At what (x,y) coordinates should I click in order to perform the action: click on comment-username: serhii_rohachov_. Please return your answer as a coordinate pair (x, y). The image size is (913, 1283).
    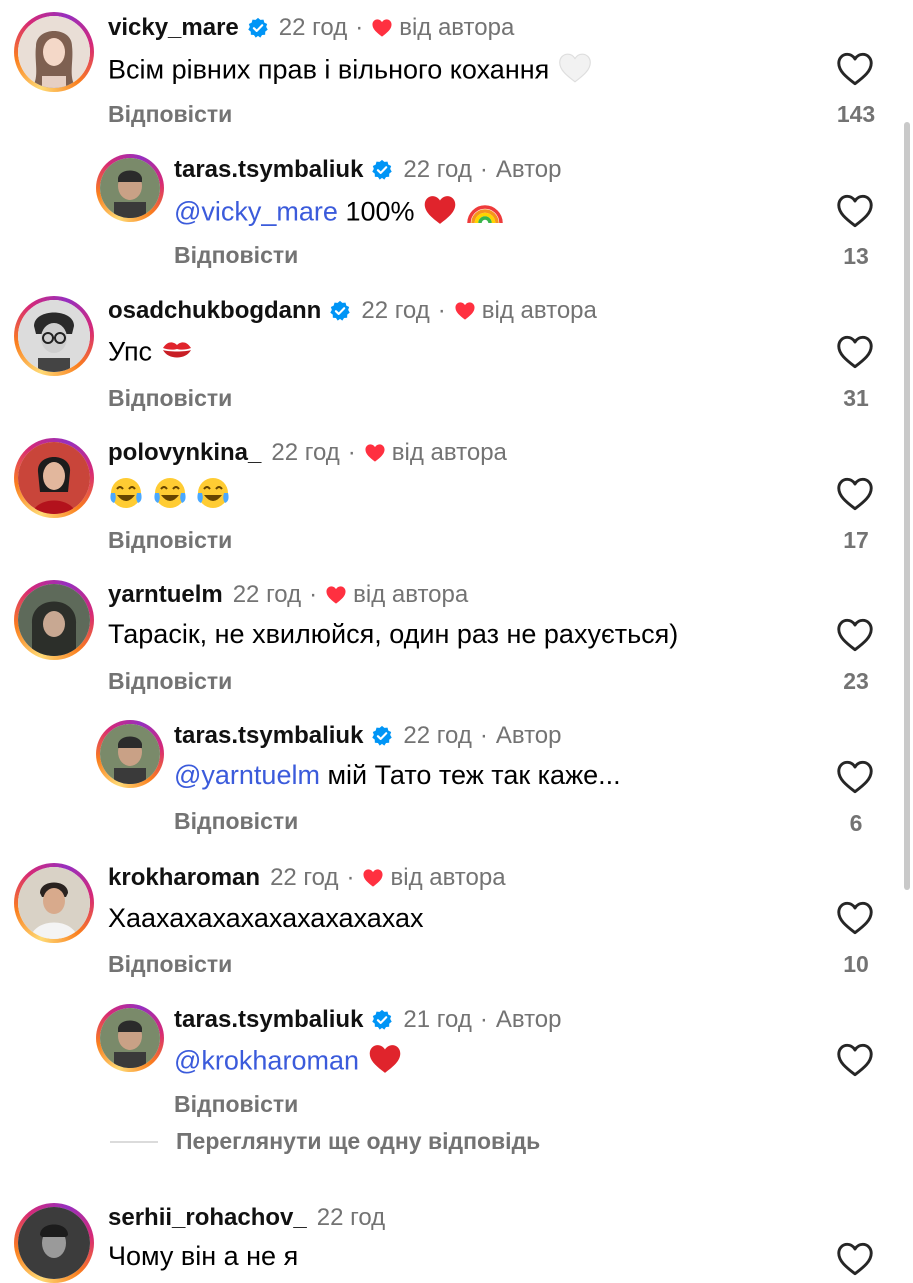
    Looking at the image, I should click on (207, 1218).